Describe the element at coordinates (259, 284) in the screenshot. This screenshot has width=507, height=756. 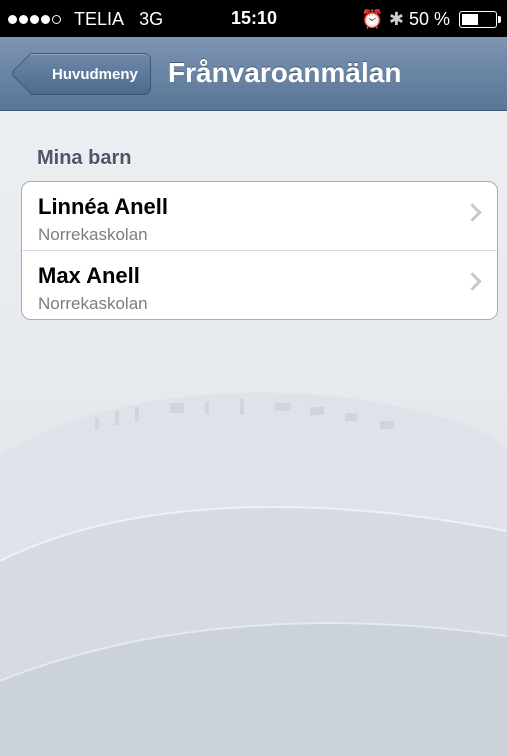
I see `list-item: Max Anell Norrekaskolan` at that location.